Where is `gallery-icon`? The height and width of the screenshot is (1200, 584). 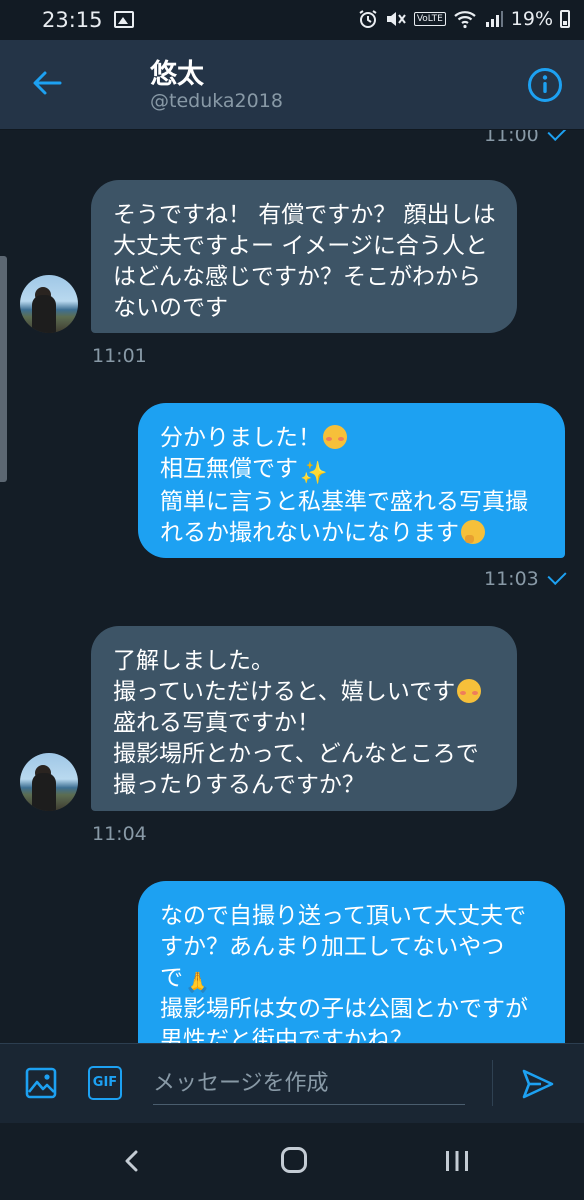
gallery-icon is located at coordinates (124, 19).